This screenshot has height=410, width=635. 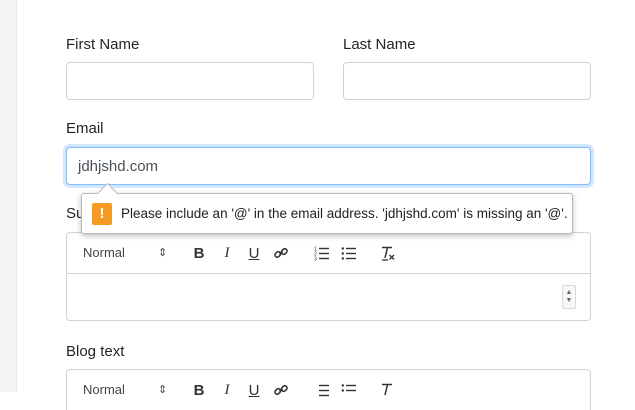 I want to click on first-name-label: First Name, so click(x=103, y=44).